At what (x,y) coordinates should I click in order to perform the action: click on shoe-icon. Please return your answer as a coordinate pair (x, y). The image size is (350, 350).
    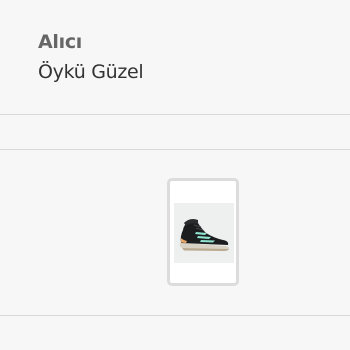
    Looking at the image, I should click on (204, 233).